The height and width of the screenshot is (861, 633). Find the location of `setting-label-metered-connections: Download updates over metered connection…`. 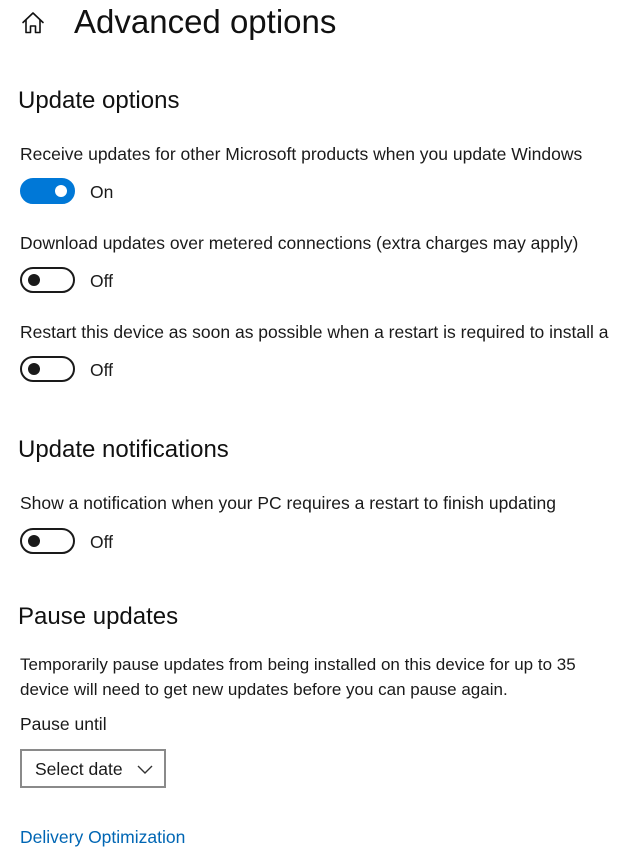

setting-label-metered-connections: Download updates over metered connection… is located at coordinates (299, 243).